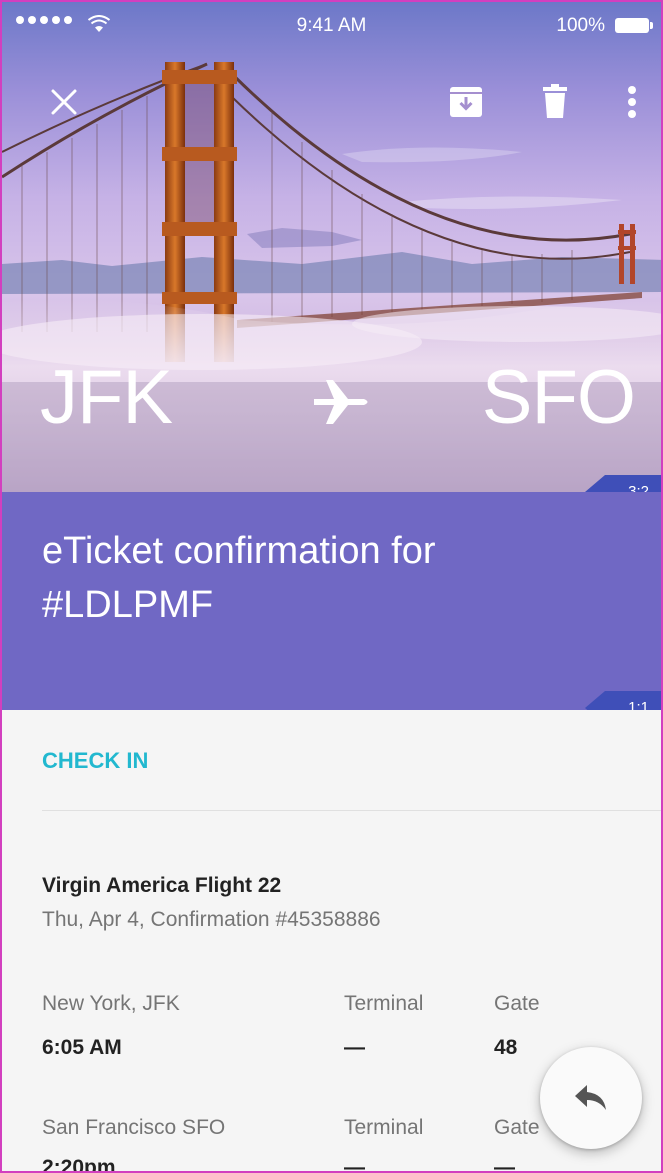  I want to click on close-button, so click(64, 102).